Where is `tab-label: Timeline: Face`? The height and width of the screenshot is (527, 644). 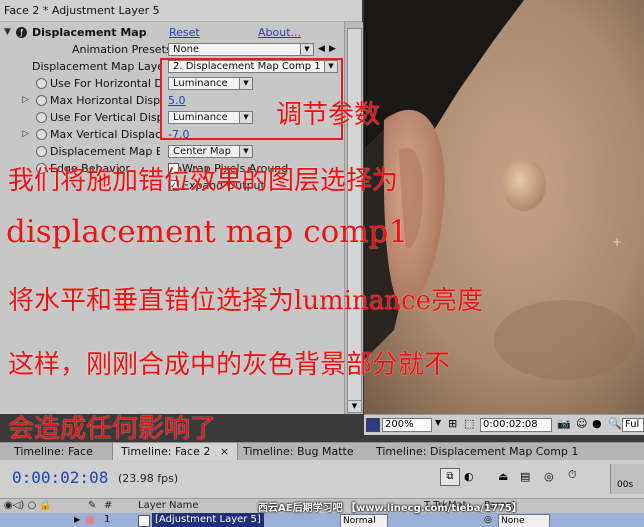 tab-label: Timeline: Face is located at coordinates (53, 451).